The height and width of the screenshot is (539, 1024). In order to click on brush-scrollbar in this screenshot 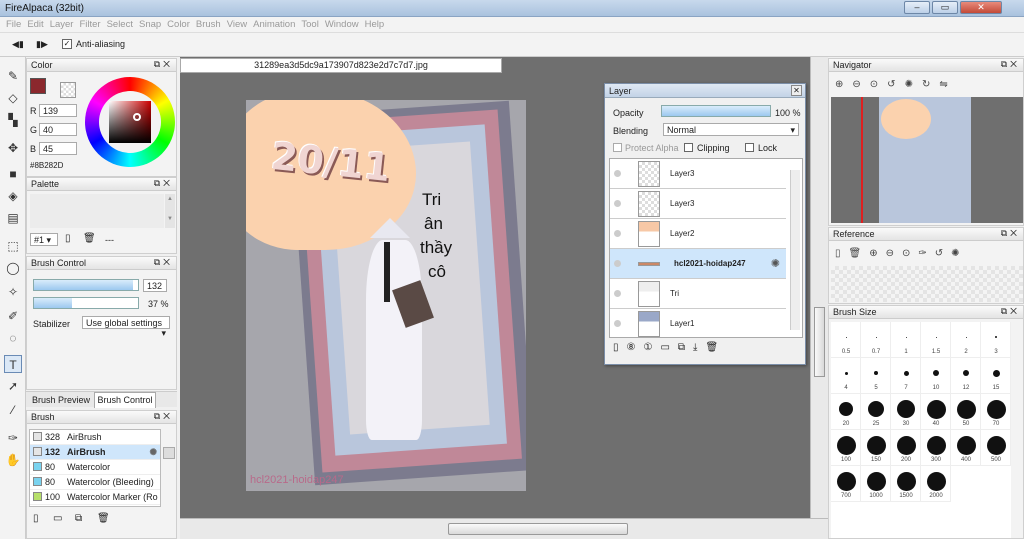, I will do `click(169, 453)`.